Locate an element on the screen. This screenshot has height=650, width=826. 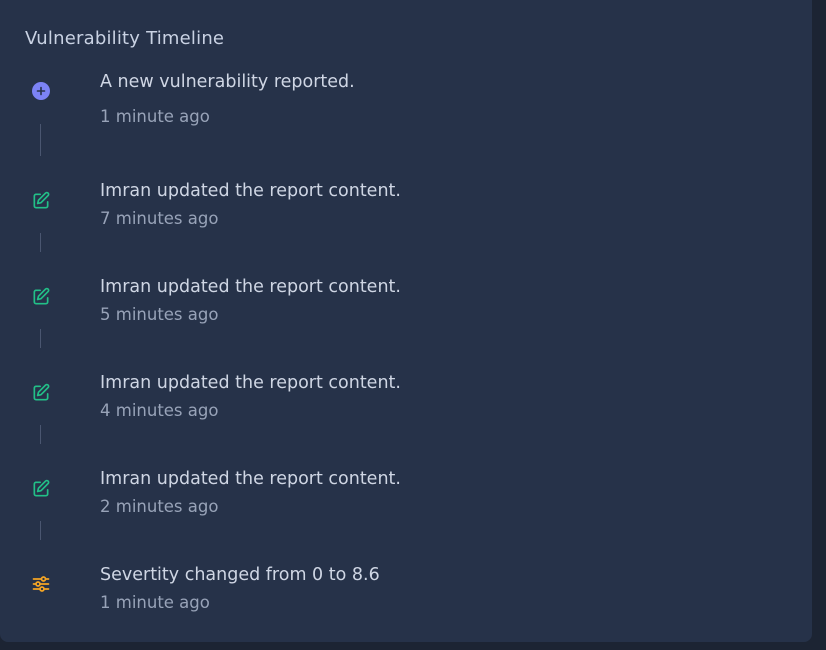
plus-circle-icon is located at coordinates (41, 91).